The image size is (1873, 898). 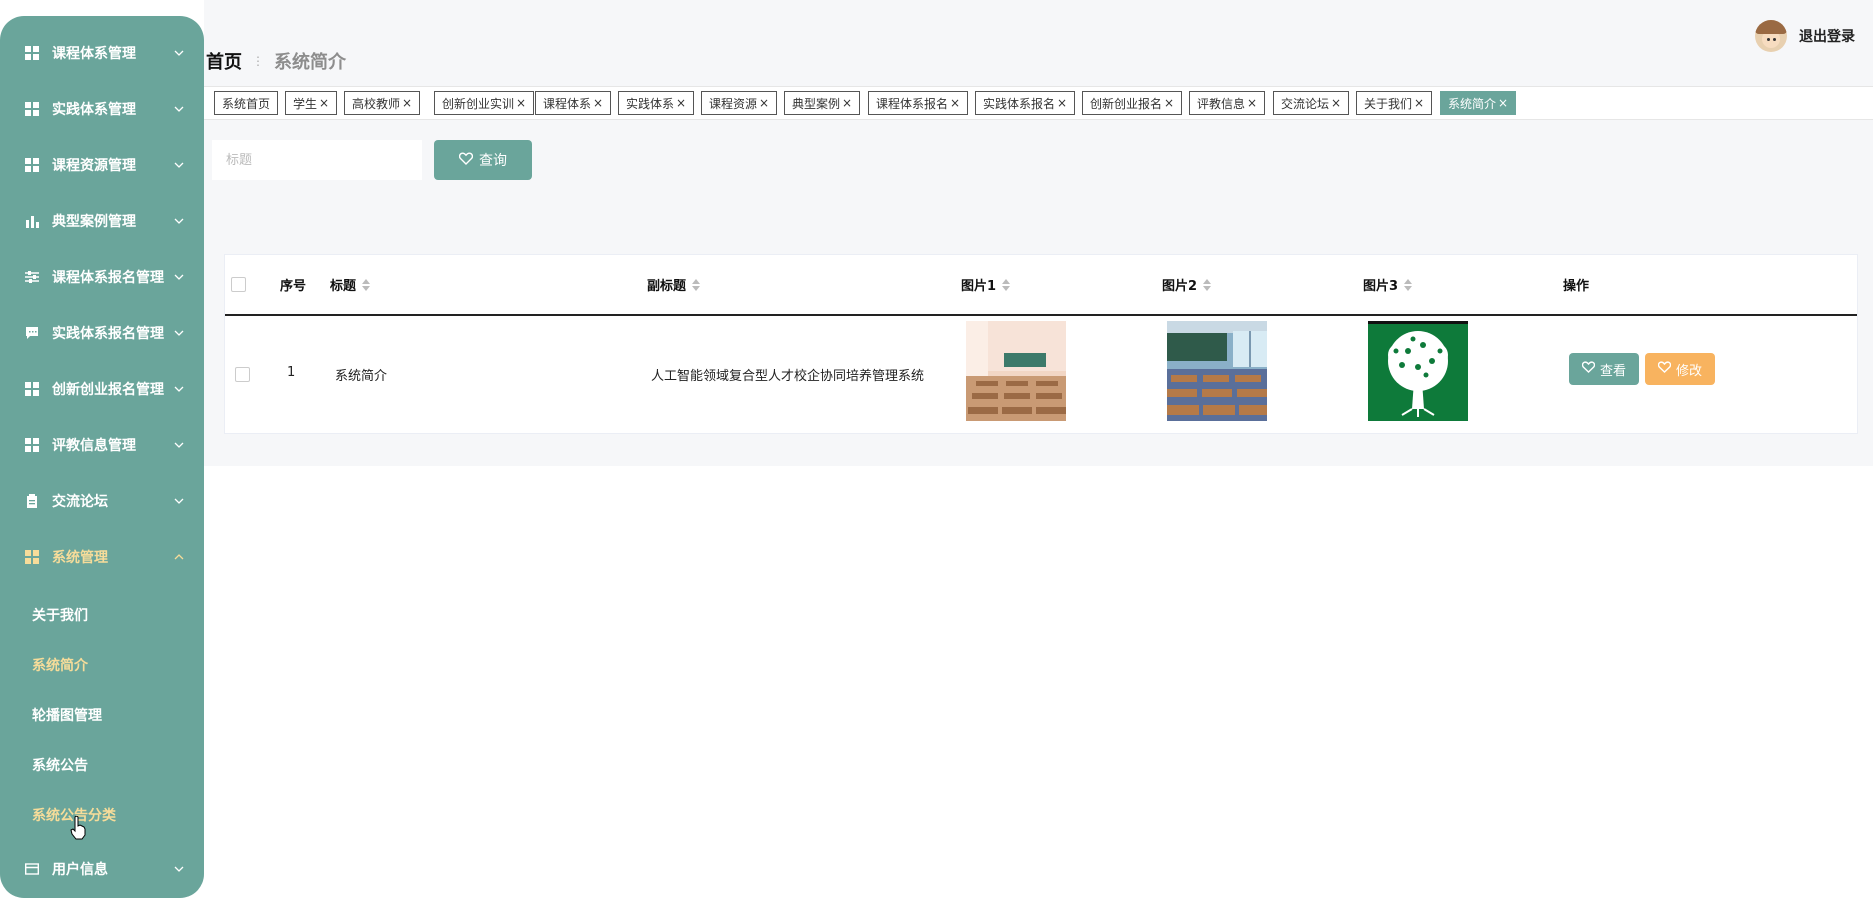 I want to click on menu-forum: 交流论坛, so click(x=102, y=501).